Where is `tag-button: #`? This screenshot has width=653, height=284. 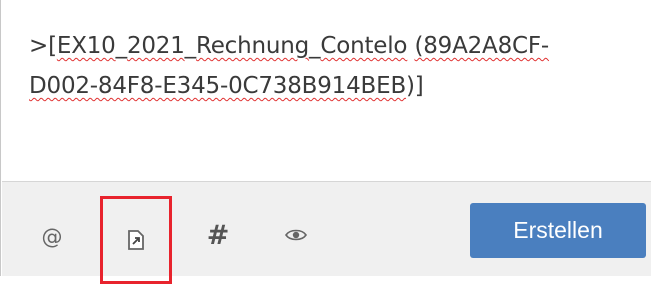 tag-button: # is located at coordinates (218, 235).